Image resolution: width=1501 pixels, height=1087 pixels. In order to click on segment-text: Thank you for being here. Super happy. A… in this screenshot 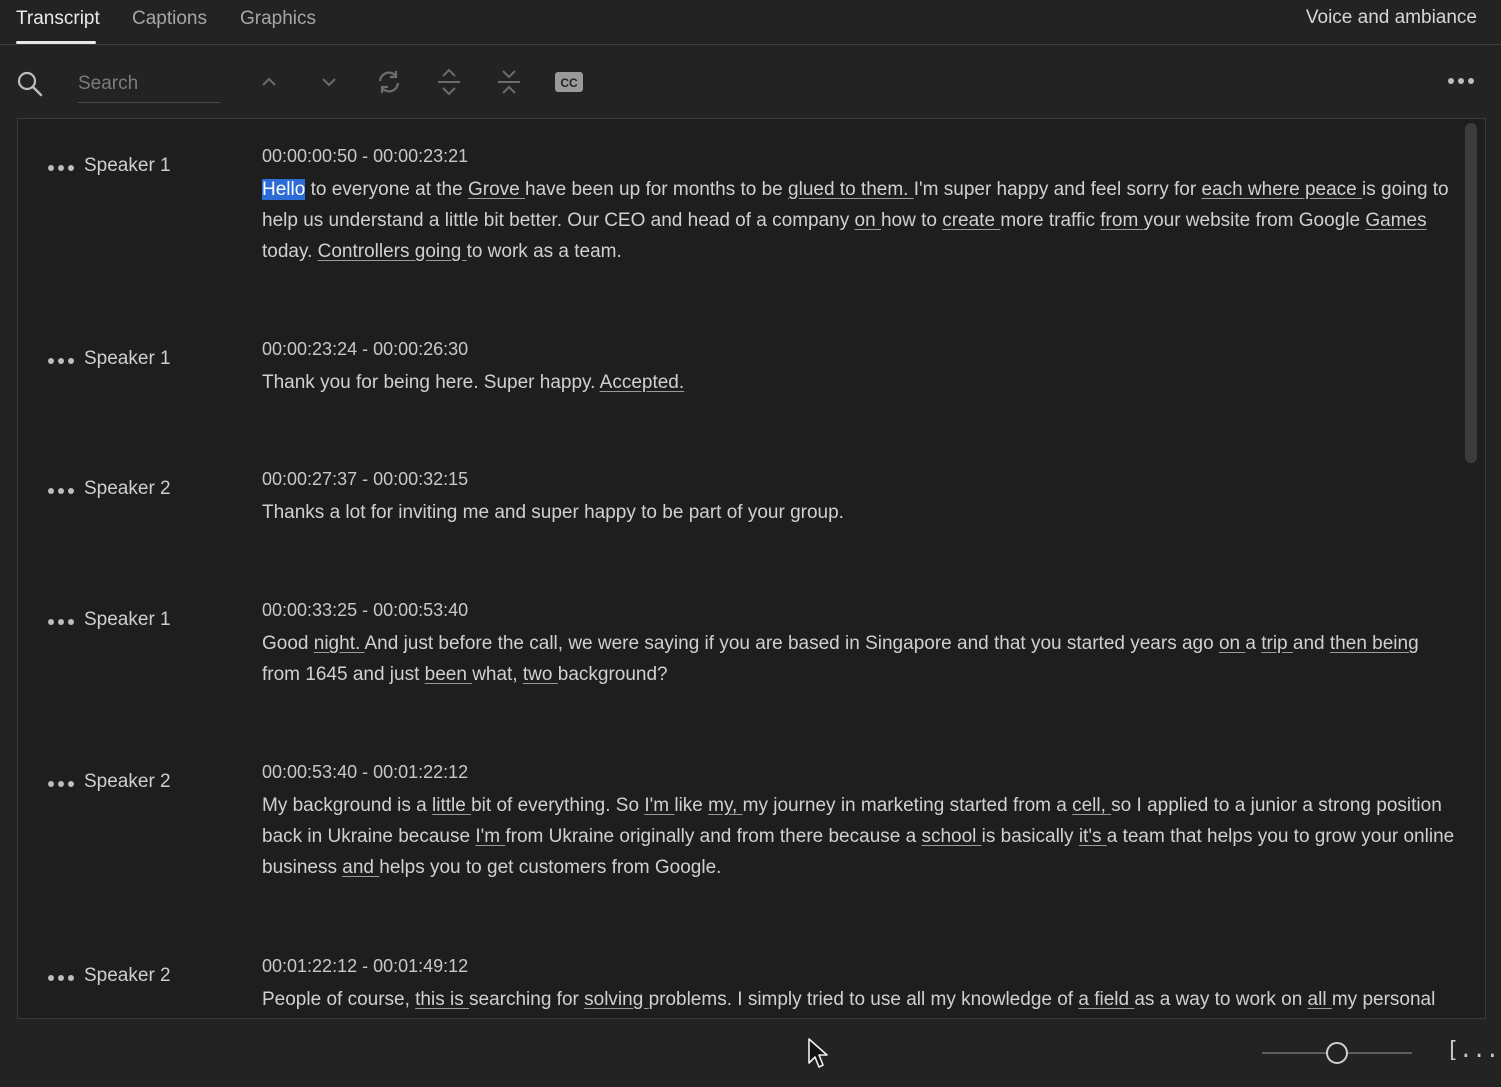, I will do `click(859, 382)`.